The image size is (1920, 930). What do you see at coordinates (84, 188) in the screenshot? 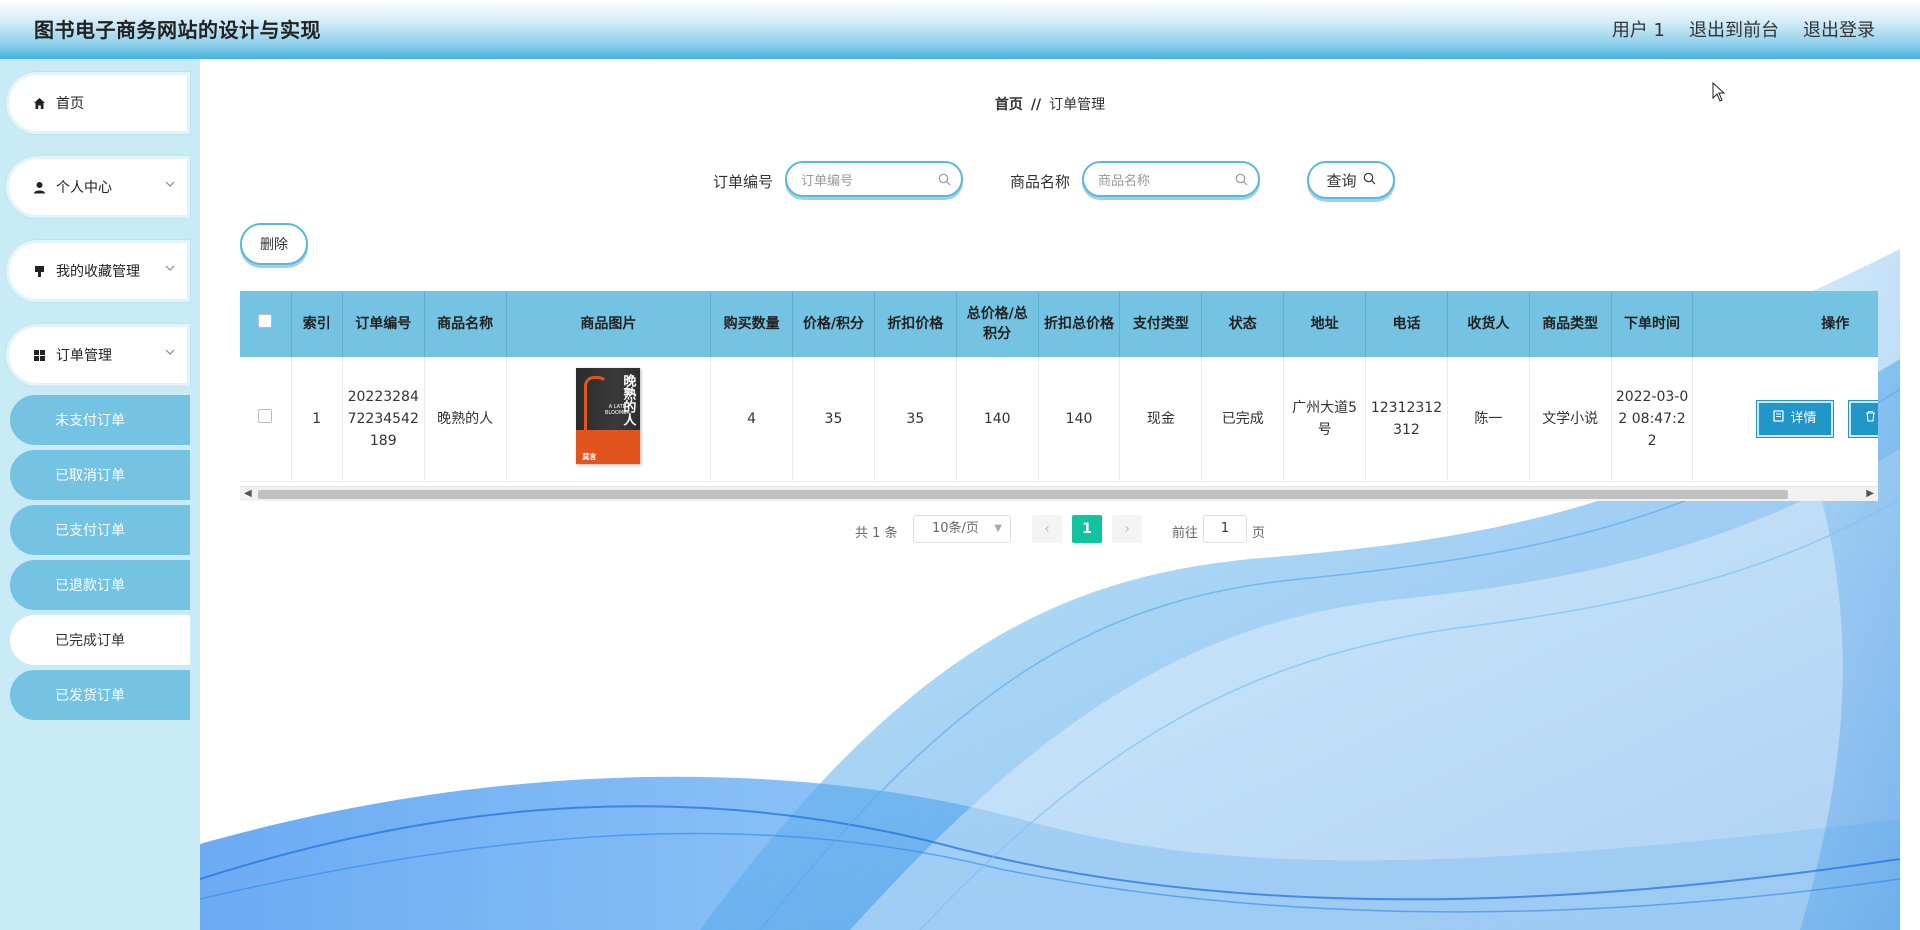
I see `sidebar-item-label: 个人中心` at bounding box center [84, 188].